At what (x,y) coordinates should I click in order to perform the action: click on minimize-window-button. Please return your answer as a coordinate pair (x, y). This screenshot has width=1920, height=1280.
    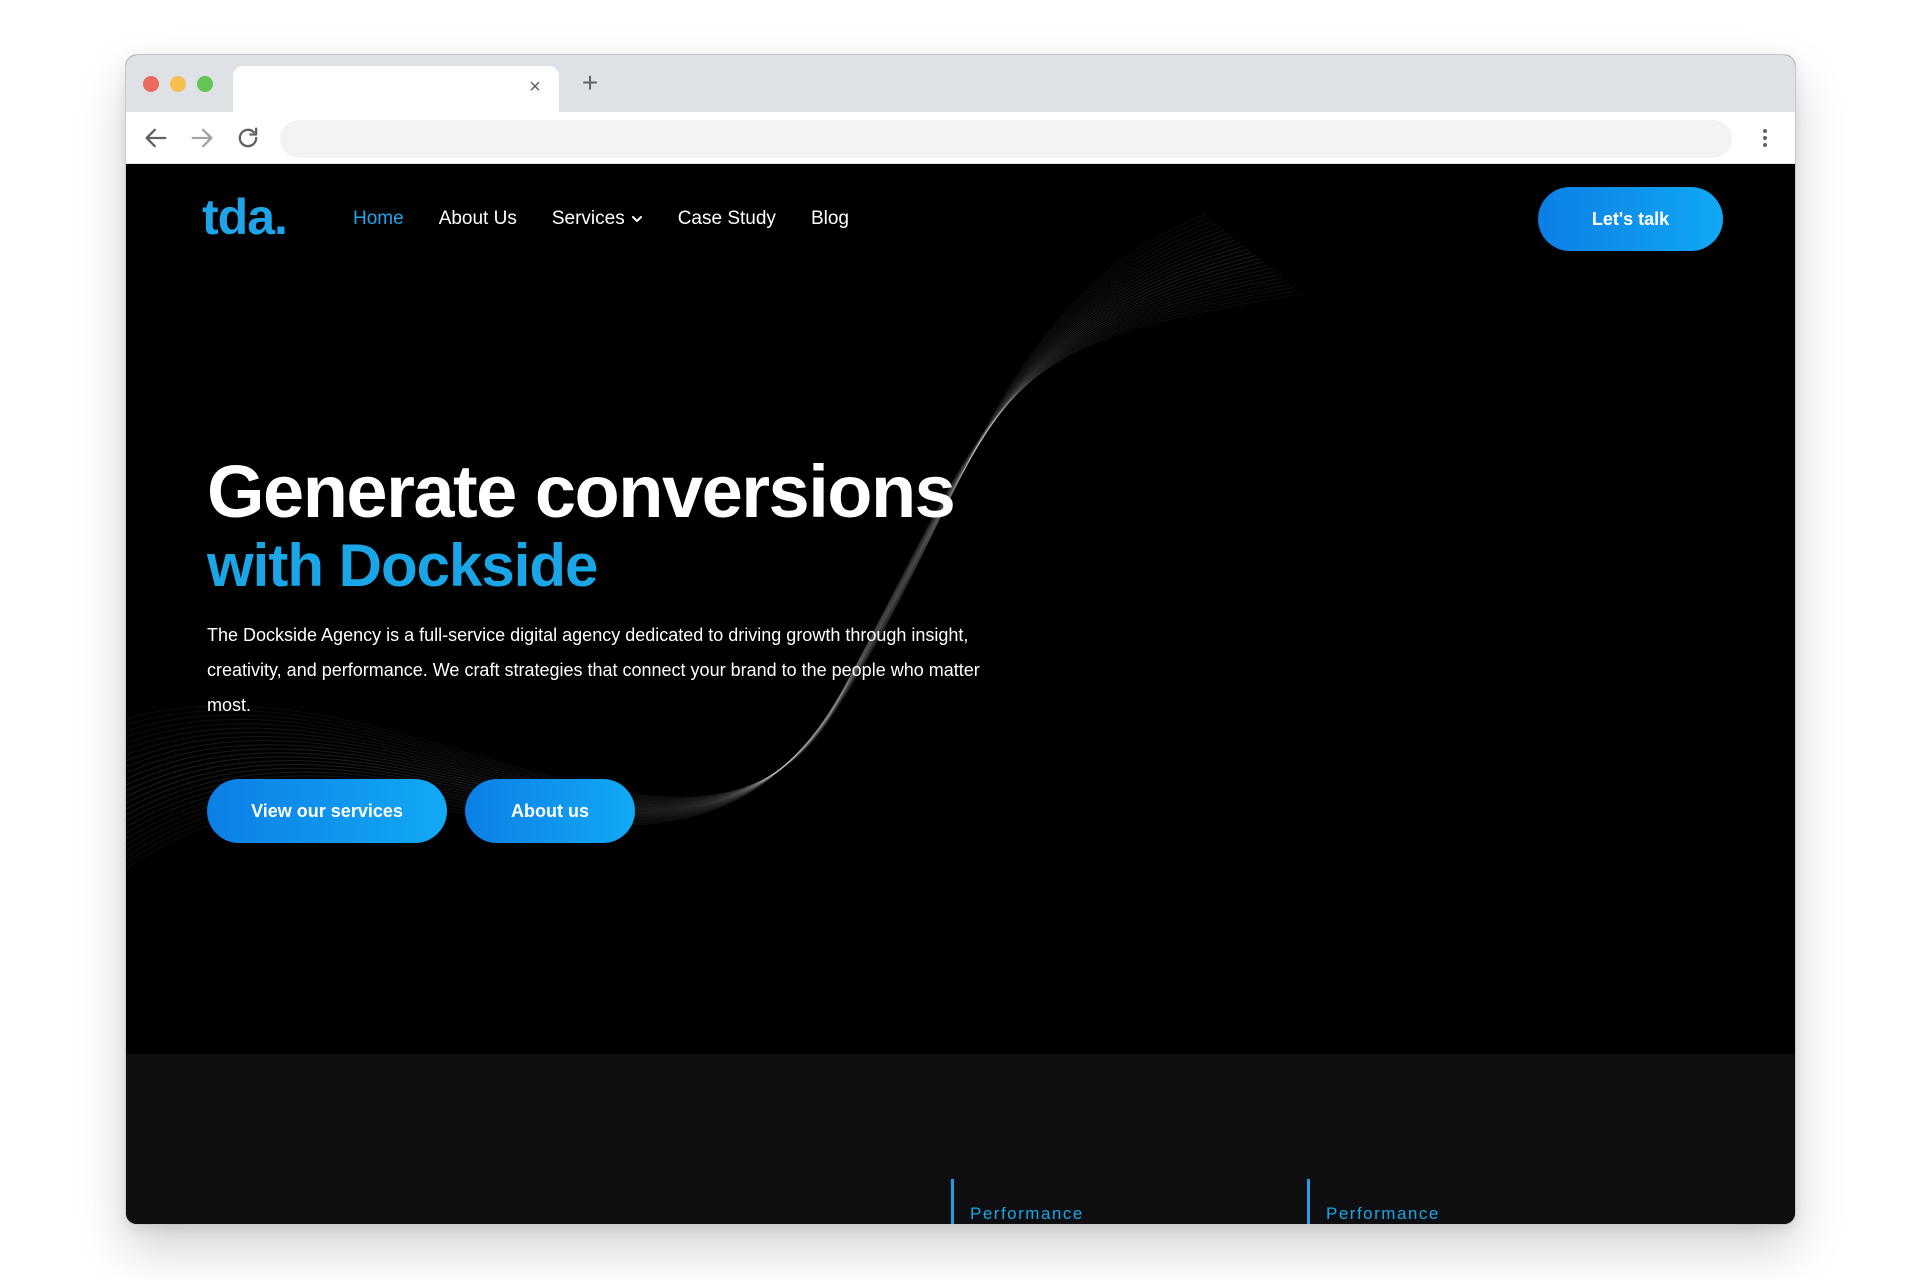
    Looking at the image, I should click on (178, 84).